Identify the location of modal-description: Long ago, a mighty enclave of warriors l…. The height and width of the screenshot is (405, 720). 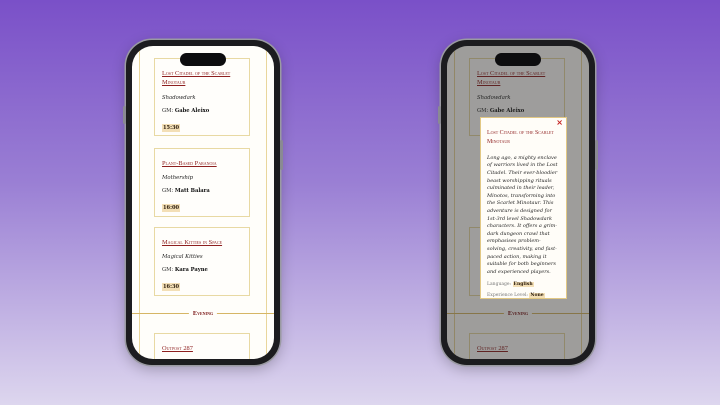
(522, 214).